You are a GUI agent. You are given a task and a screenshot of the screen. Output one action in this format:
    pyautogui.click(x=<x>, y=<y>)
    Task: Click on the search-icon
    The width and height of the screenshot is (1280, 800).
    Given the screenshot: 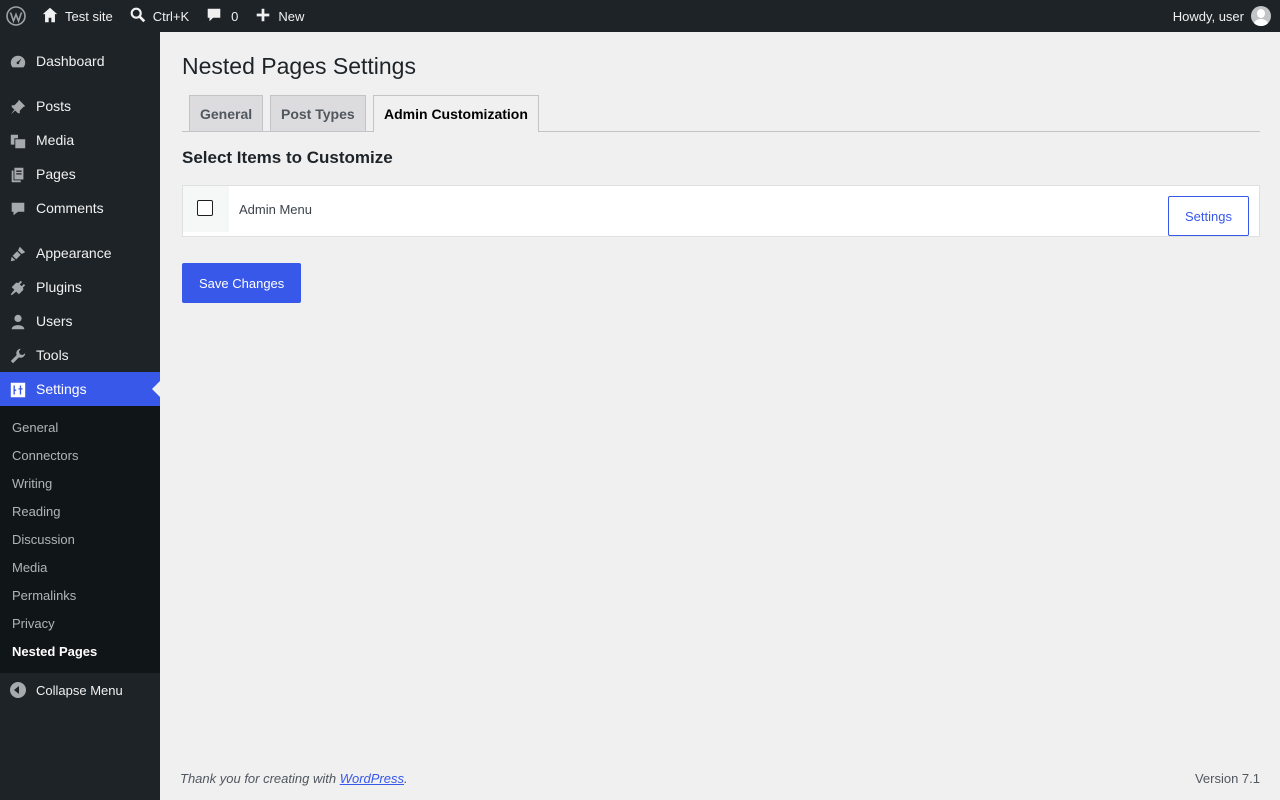 What is the action you would take?
    pyautogui.click(x=138, y=16)
    